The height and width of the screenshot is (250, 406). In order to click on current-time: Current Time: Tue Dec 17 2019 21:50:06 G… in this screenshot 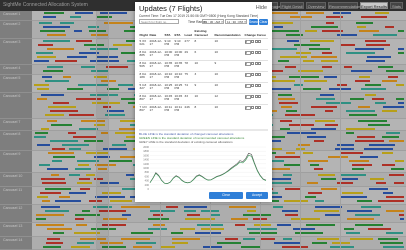, I will do `click(199, 16)`.